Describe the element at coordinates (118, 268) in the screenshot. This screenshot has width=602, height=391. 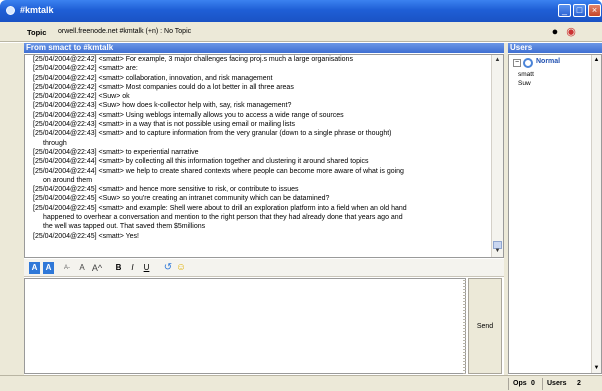
I see `bold-button: B` at that location.